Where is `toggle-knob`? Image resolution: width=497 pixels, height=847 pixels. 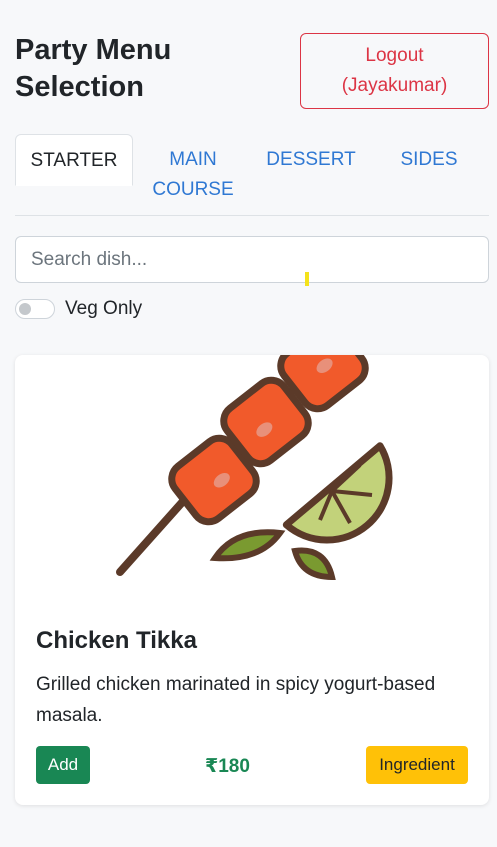
toggle-knob is located at coordinates (25, 309).